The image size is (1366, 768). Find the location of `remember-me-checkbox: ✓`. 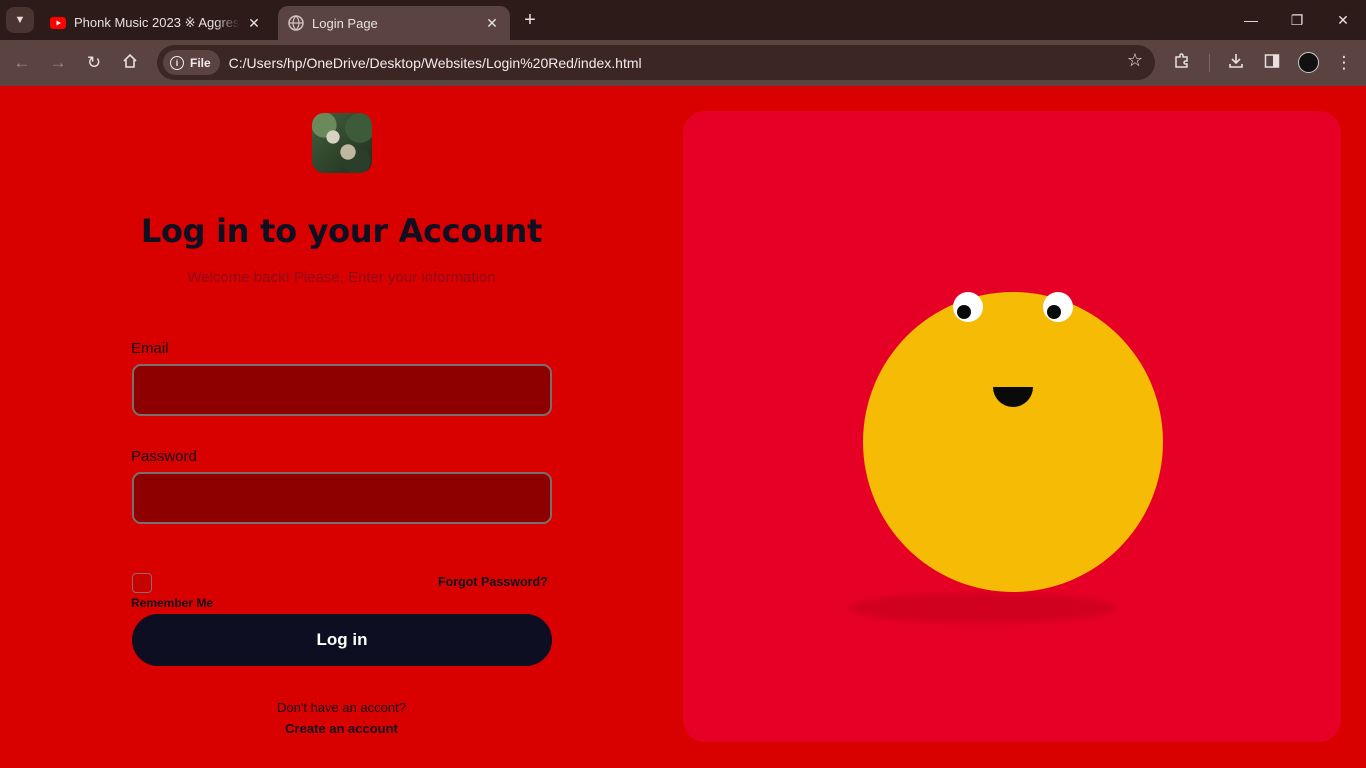

remember-me-checkbox: ✓ is located at coordinates (142, 583).